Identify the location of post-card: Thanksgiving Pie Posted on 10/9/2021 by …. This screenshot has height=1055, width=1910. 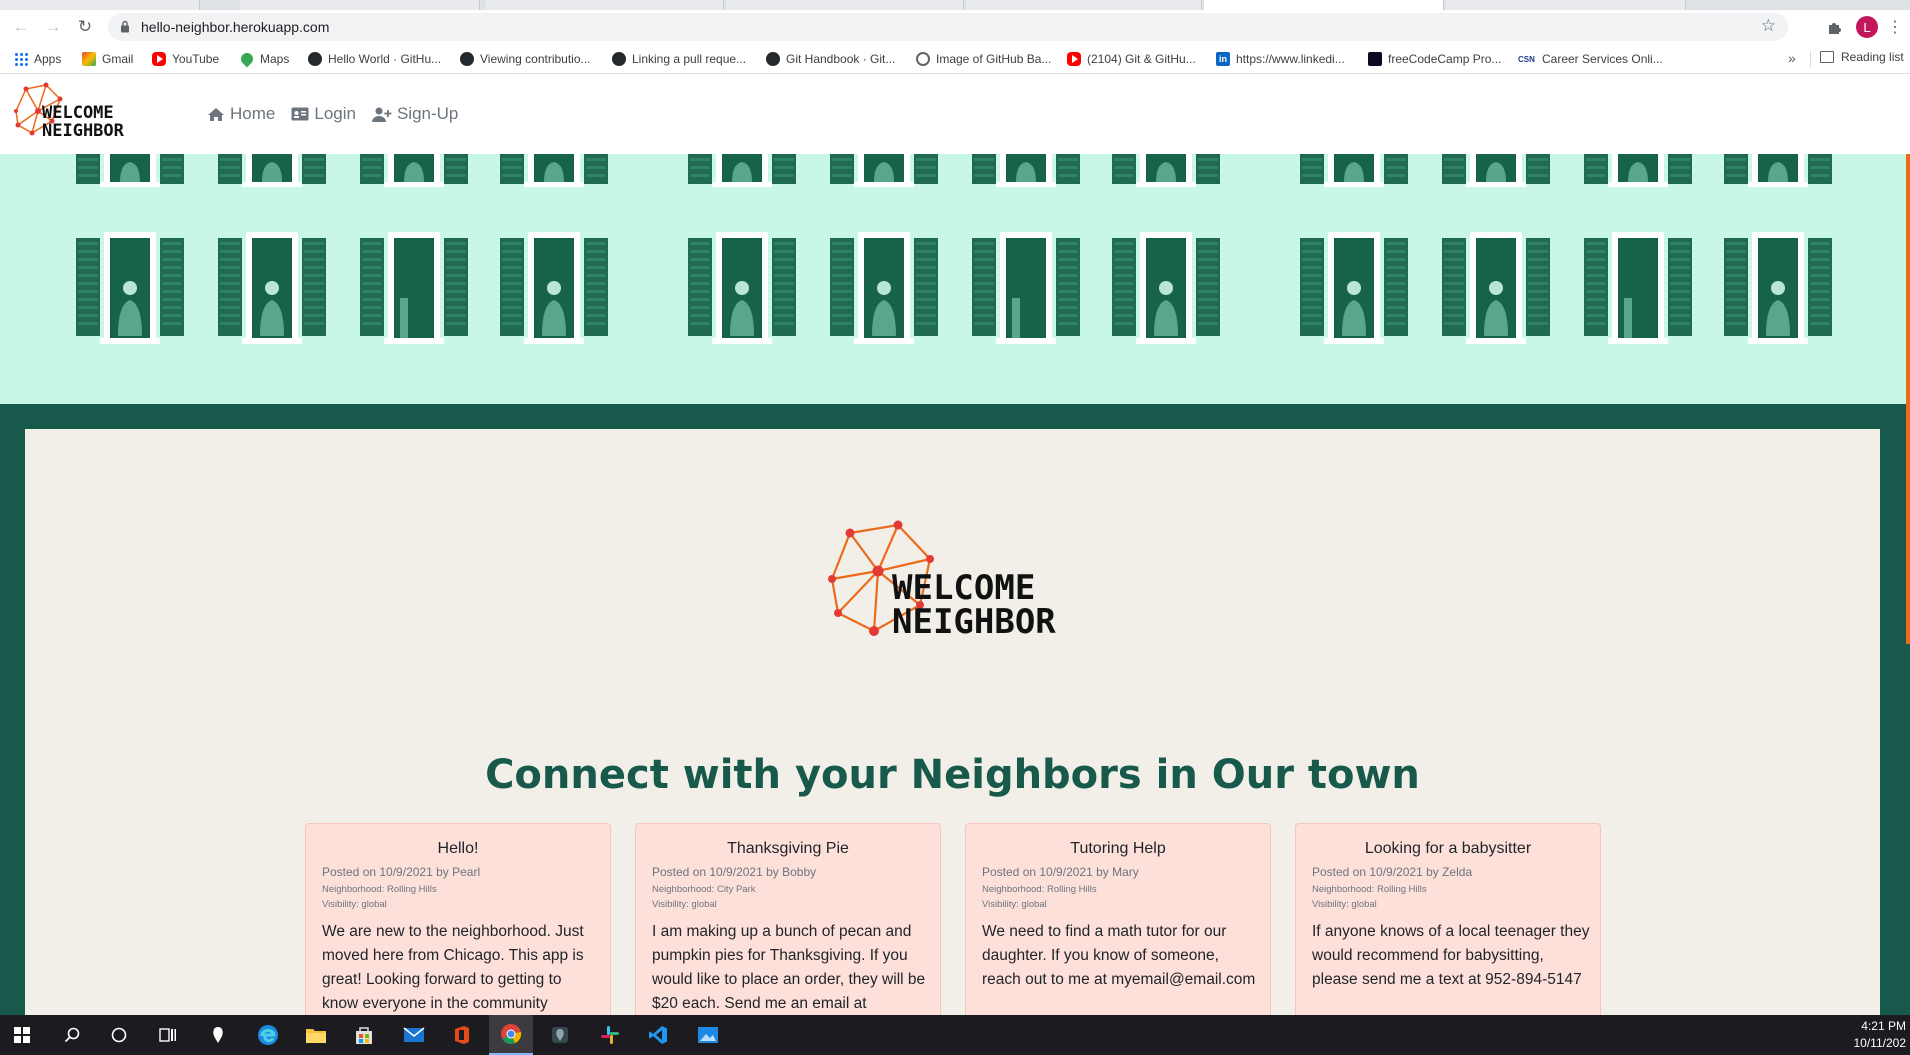
(788, 928).